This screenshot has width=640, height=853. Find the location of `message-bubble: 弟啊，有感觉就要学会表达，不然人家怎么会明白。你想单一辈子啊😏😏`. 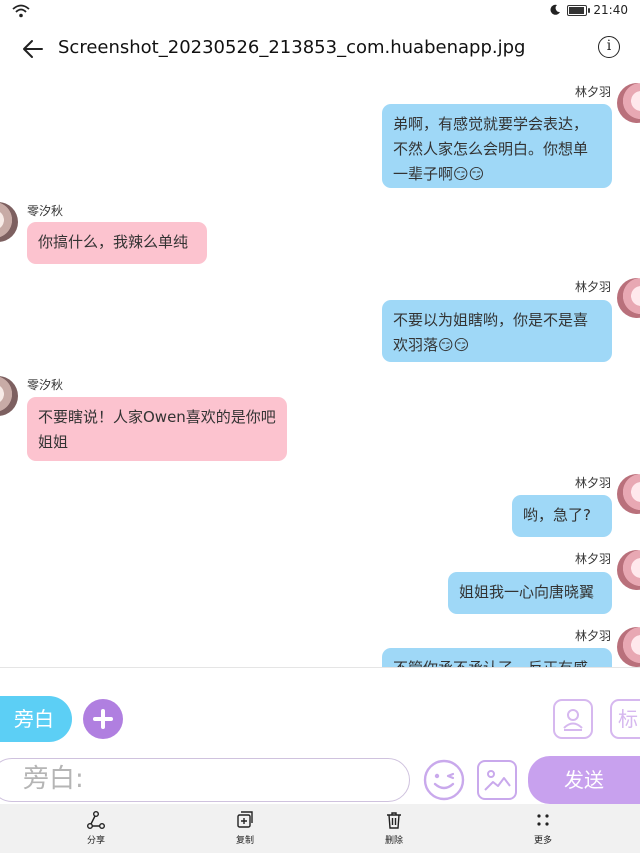

message-bubble: 弟啊，有感觉就要学会表达，不然人家怎么会明白。你想单一辈子啊😏😏 is located at coordinates (497, 146).